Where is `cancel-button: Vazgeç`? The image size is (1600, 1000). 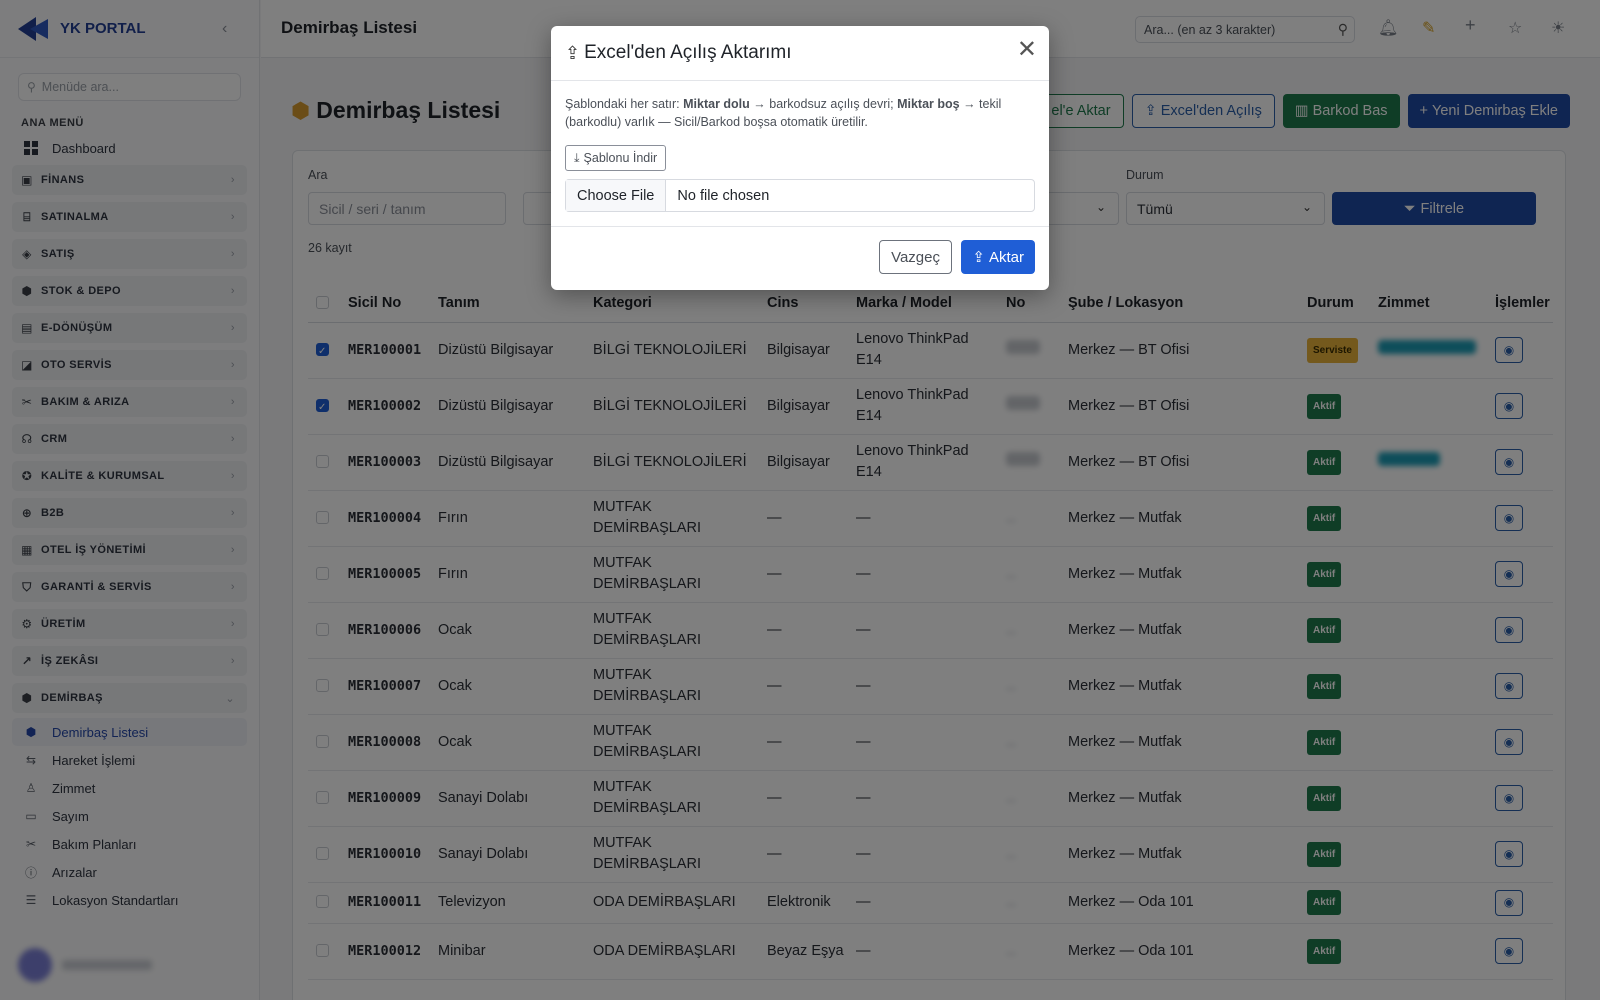
cancel-button: Vazgeç is located at coordinates (915, 257).